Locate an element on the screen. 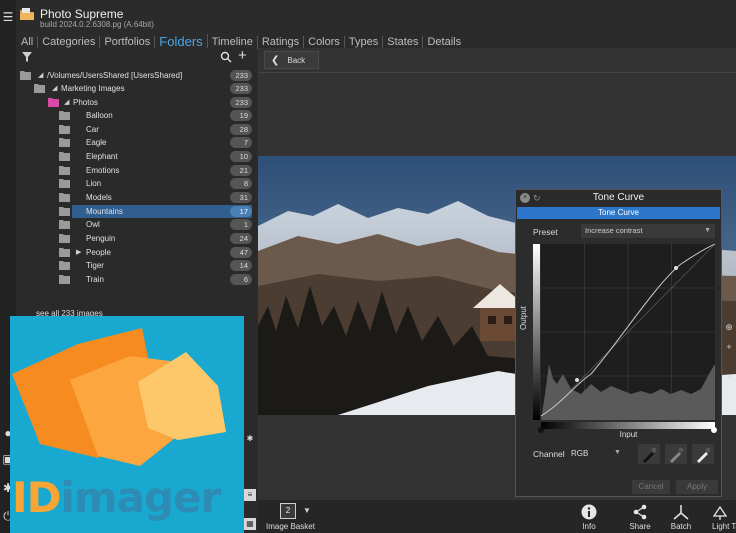  add-icon: + is located at coordinates (242, 55).